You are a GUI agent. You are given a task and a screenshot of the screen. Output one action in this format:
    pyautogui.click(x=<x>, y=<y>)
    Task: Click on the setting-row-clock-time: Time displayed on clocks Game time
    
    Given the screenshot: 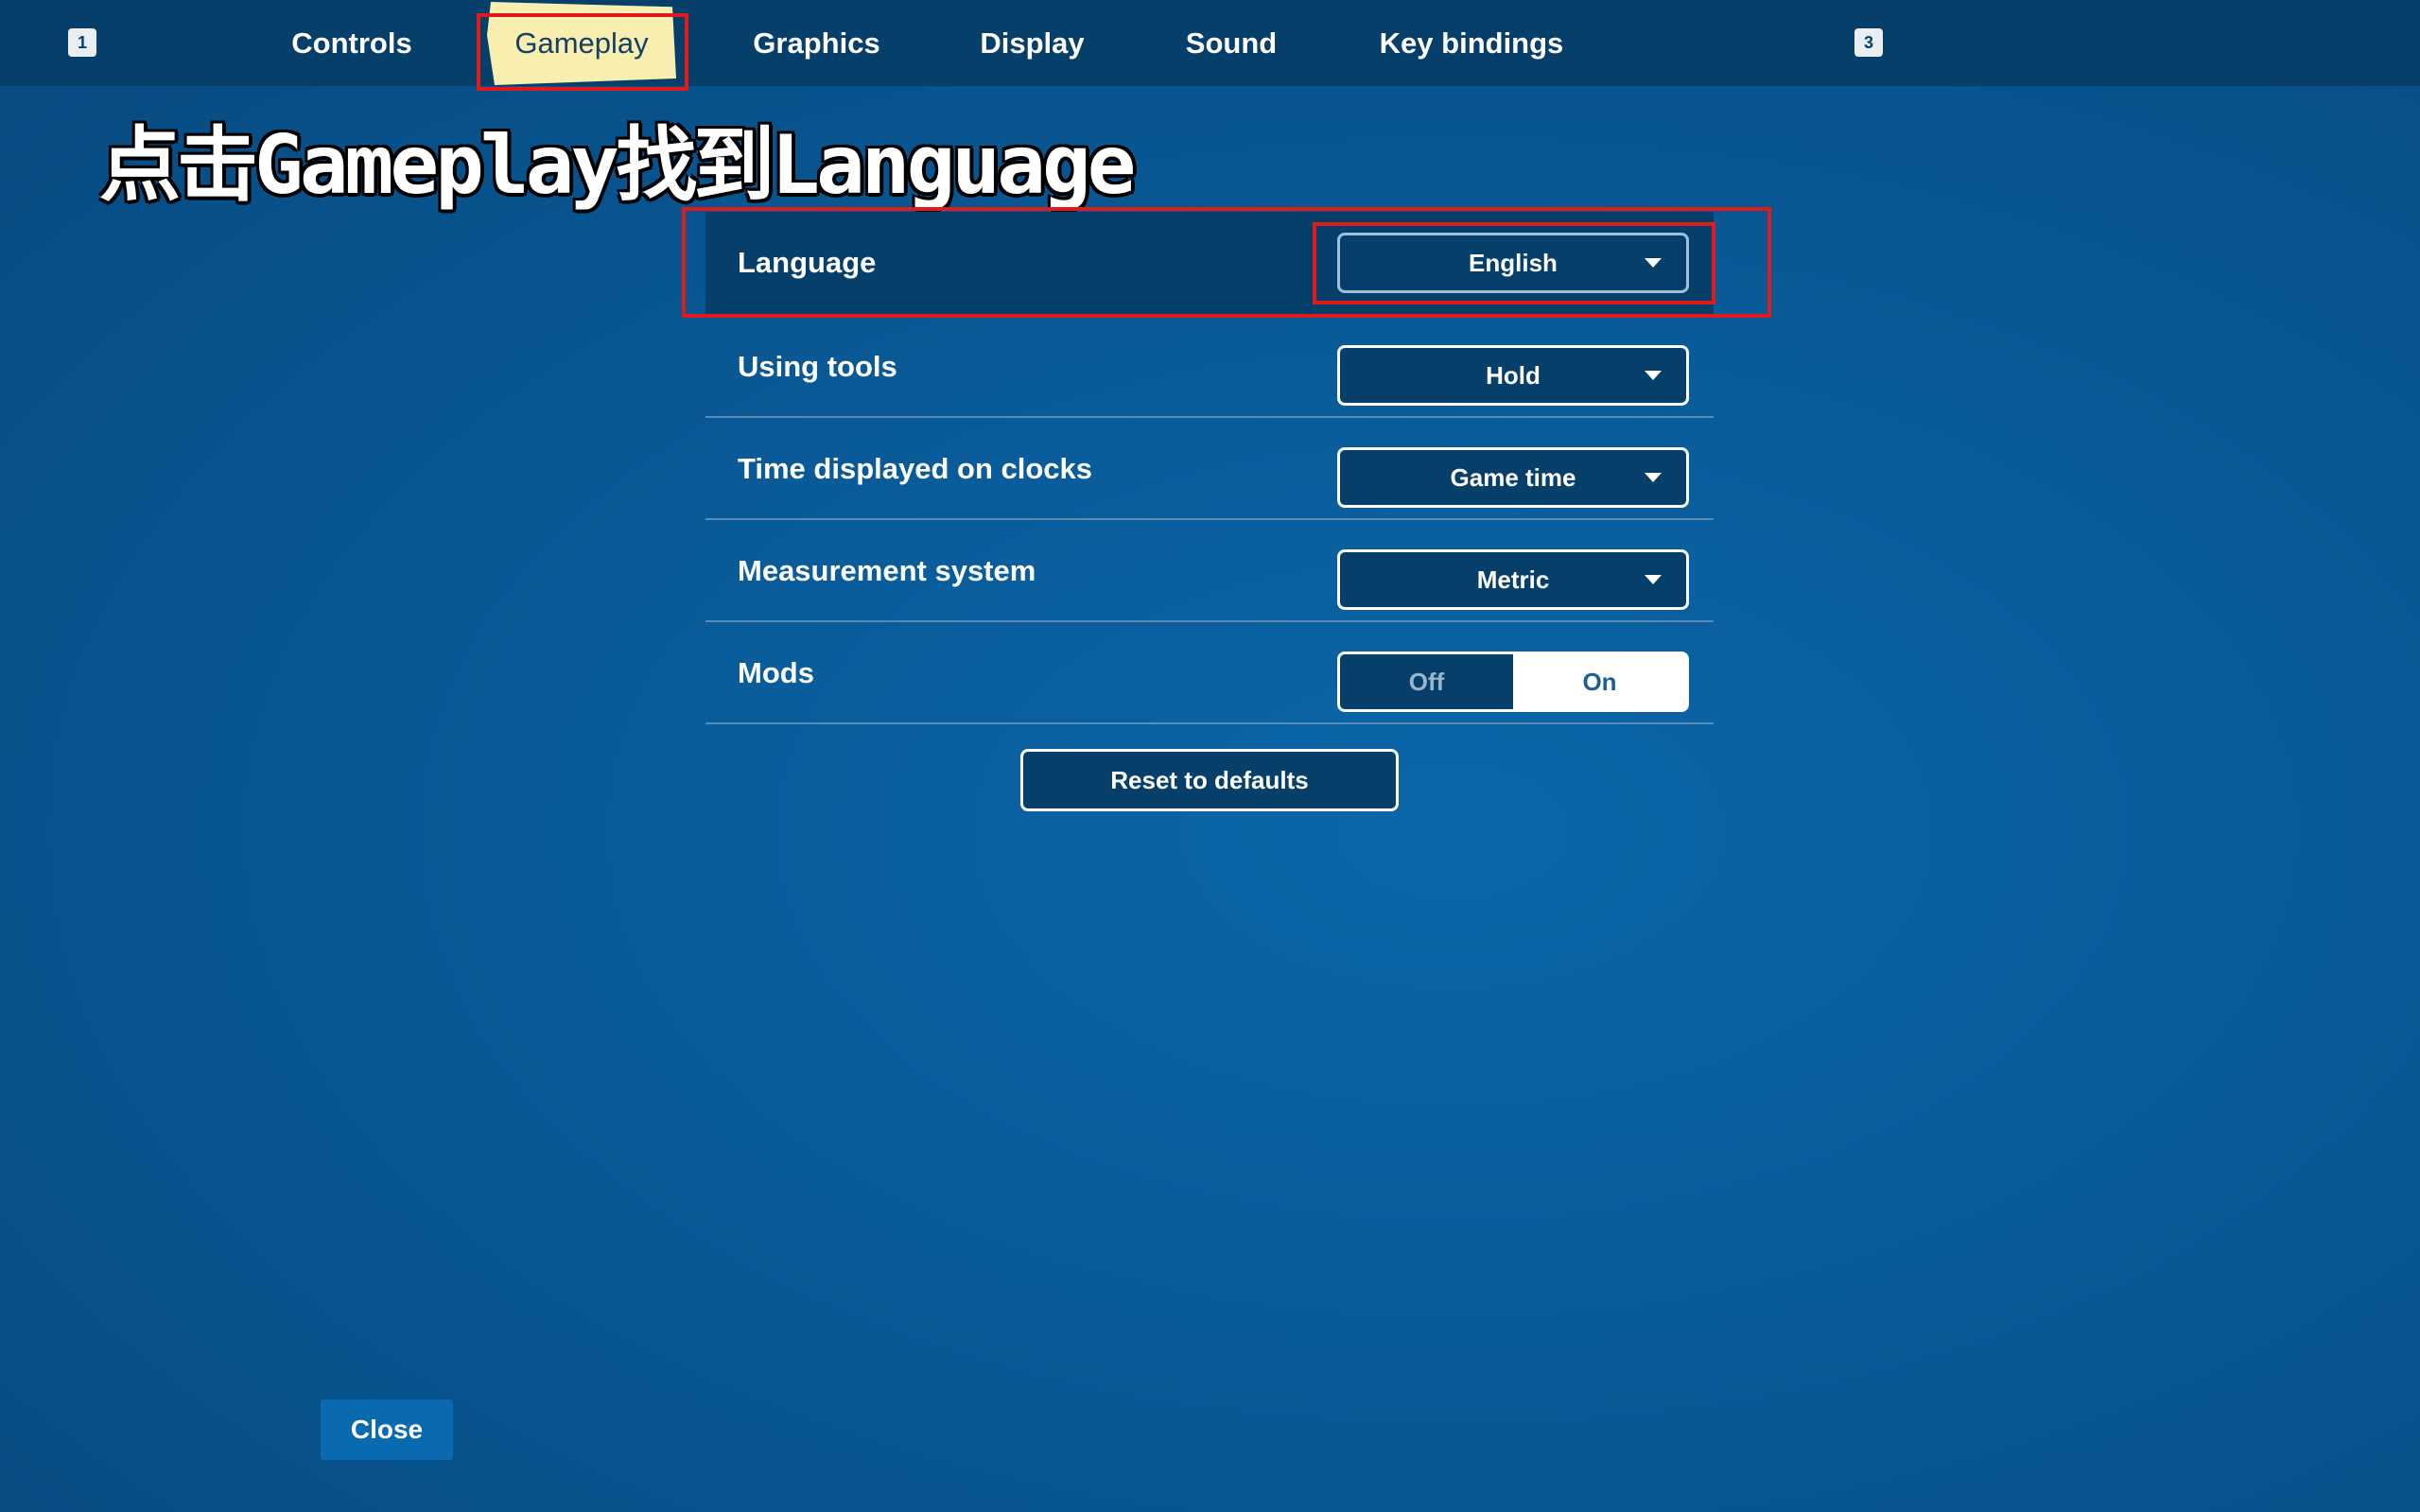 What is the action you would take?
    pyautogui.click(x=1209, y=469)
    